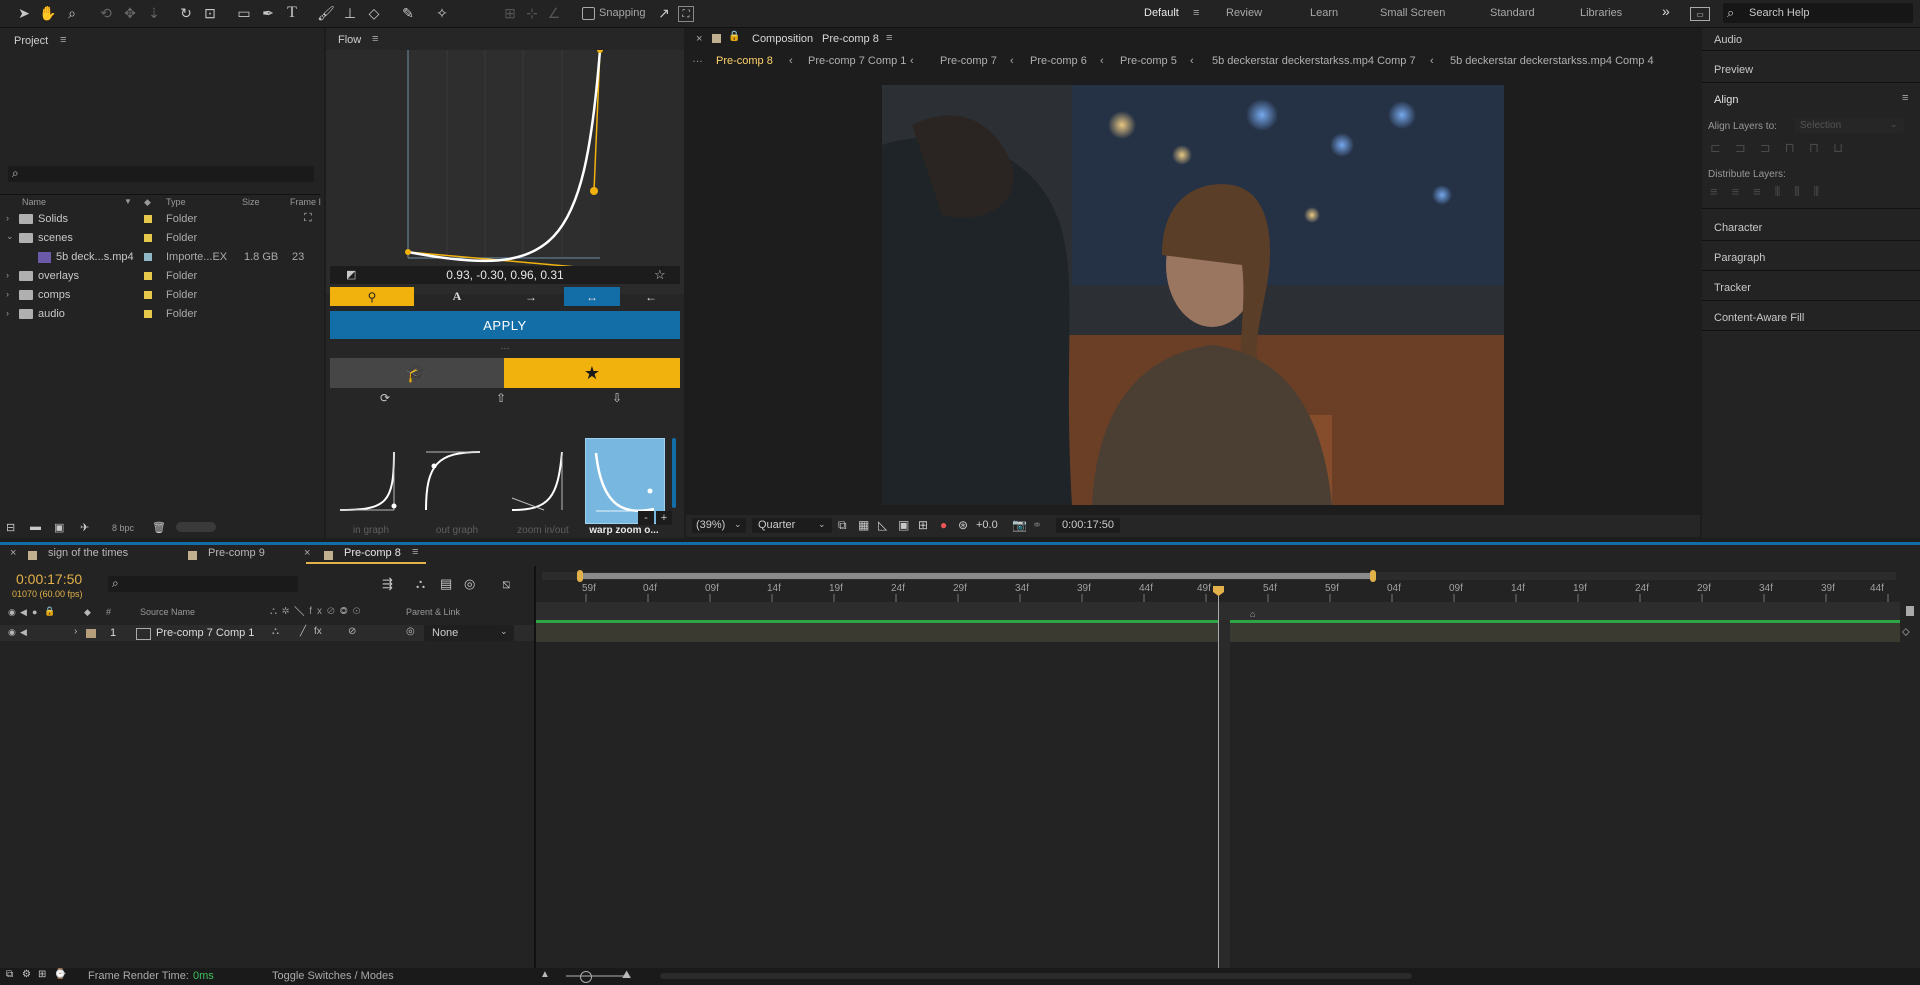 The image size is (1920, 985). Describe the element at coordinates (596, 976) in the screenshot. I see `time-zoom-slider` at that location.